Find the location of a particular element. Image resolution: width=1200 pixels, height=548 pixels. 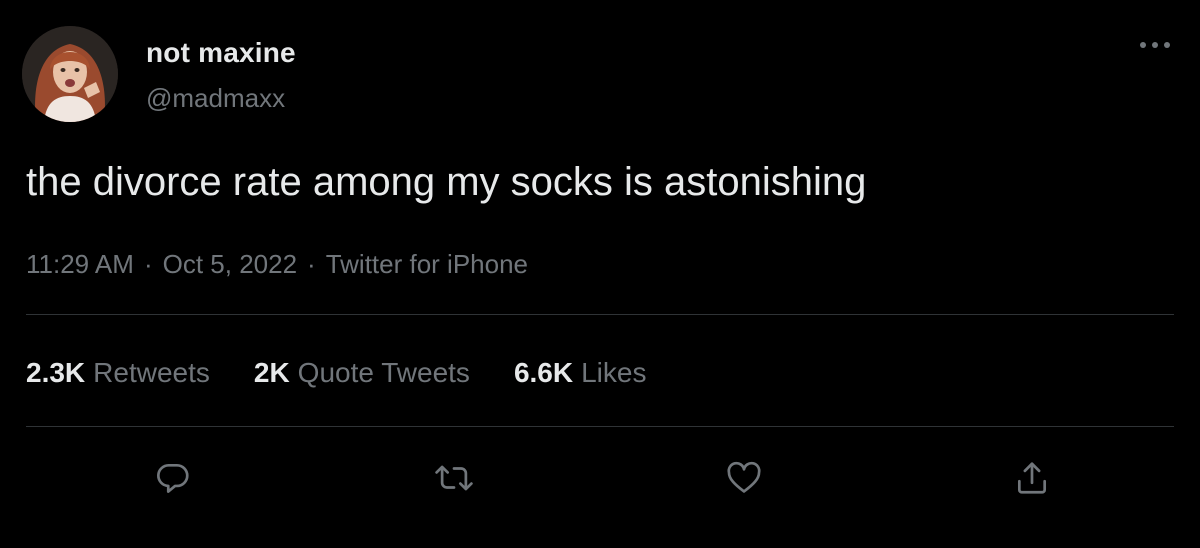

quote-tweets-count: 2K is located at coordinates (271, 372).